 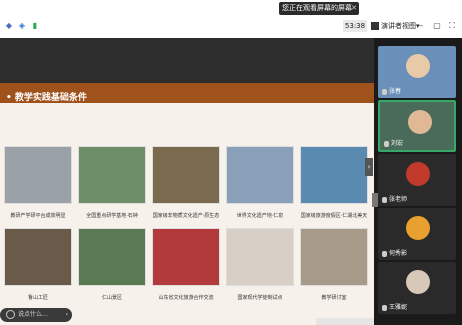 What do you see at coordinates (35, 25) in the screenshot?
I see `signal-icon: ▮` at bounding box center [35, 25].